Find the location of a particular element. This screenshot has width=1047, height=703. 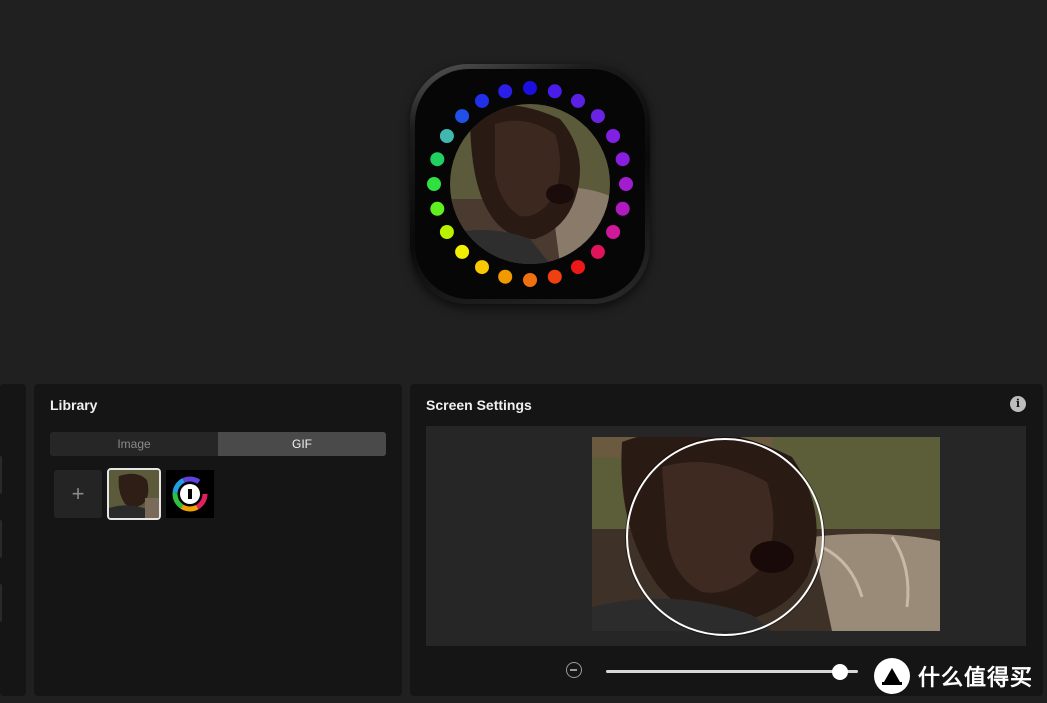

watermark: 什么值得买 is located at coordinates (953, 676).